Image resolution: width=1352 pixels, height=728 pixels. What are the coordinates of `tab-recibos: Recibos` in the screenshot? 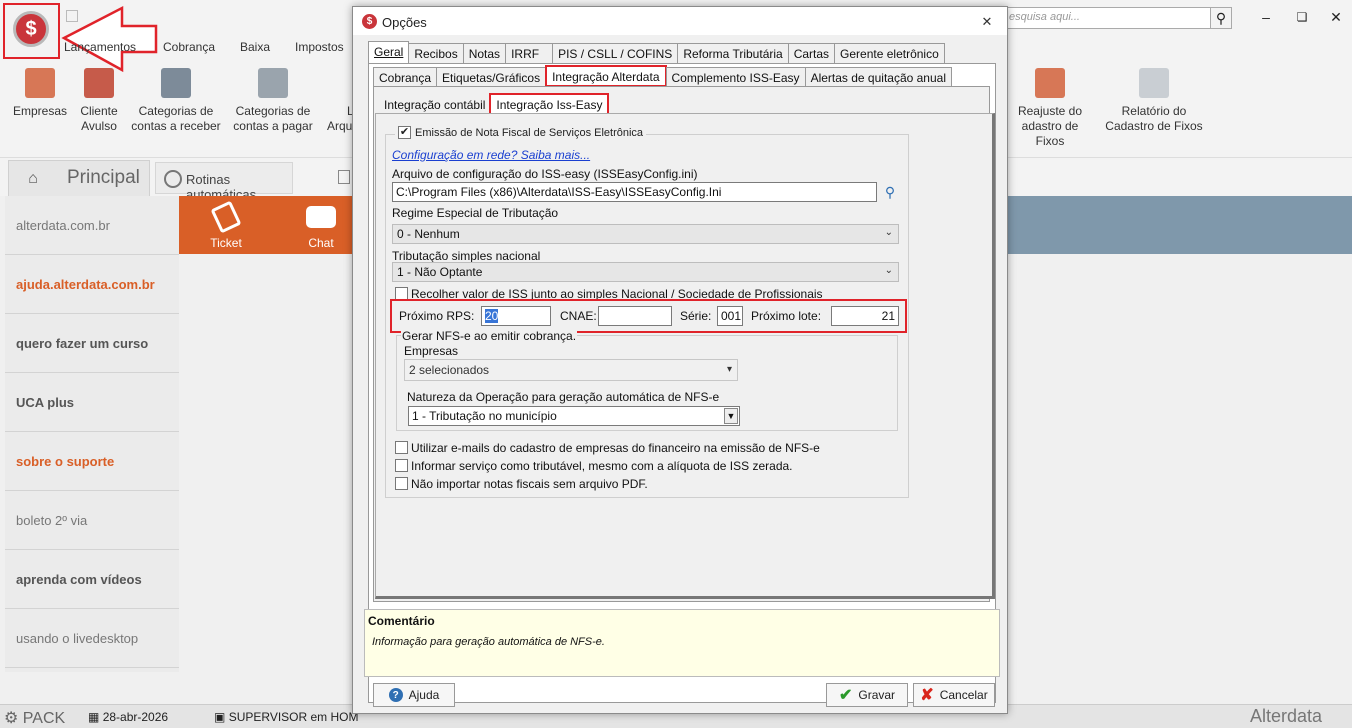 It's located at (436, 53).